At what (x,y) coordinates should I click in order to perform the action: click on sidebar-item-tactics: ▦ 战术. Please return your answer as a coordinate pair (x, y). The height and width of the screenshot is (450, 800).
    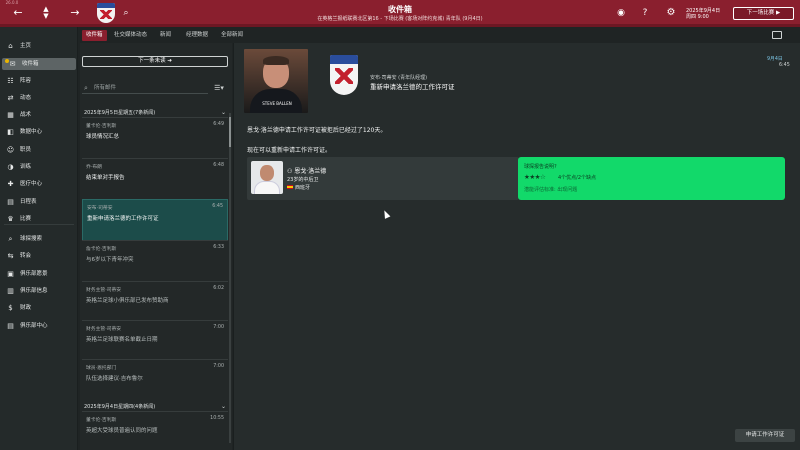
    Looking at the image, I should click on (39, 115).